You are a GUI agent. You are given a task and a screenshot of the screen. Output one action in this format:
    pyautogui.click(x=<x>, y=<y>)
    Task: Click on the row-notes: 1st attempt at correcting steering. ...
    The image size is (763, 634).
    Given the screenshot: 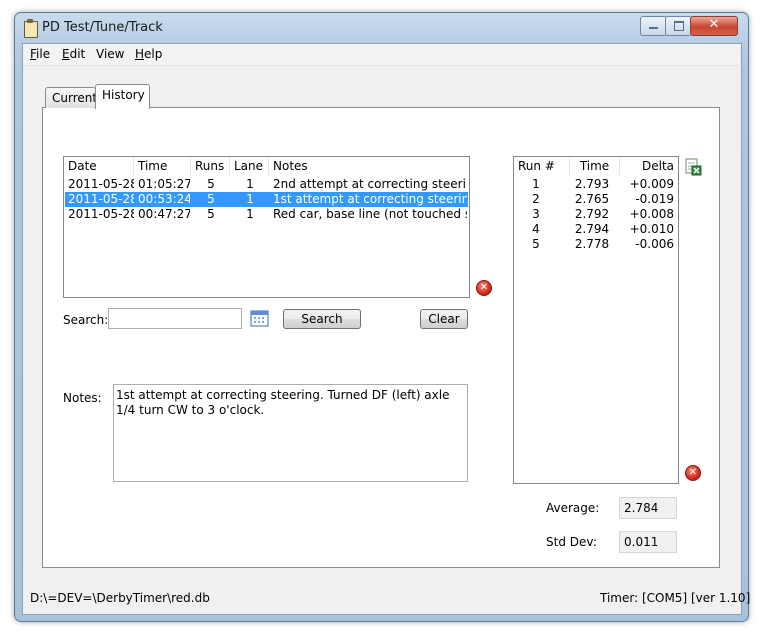 What is the action you would take?
    pyautogui.click(x=370, y=199)
    